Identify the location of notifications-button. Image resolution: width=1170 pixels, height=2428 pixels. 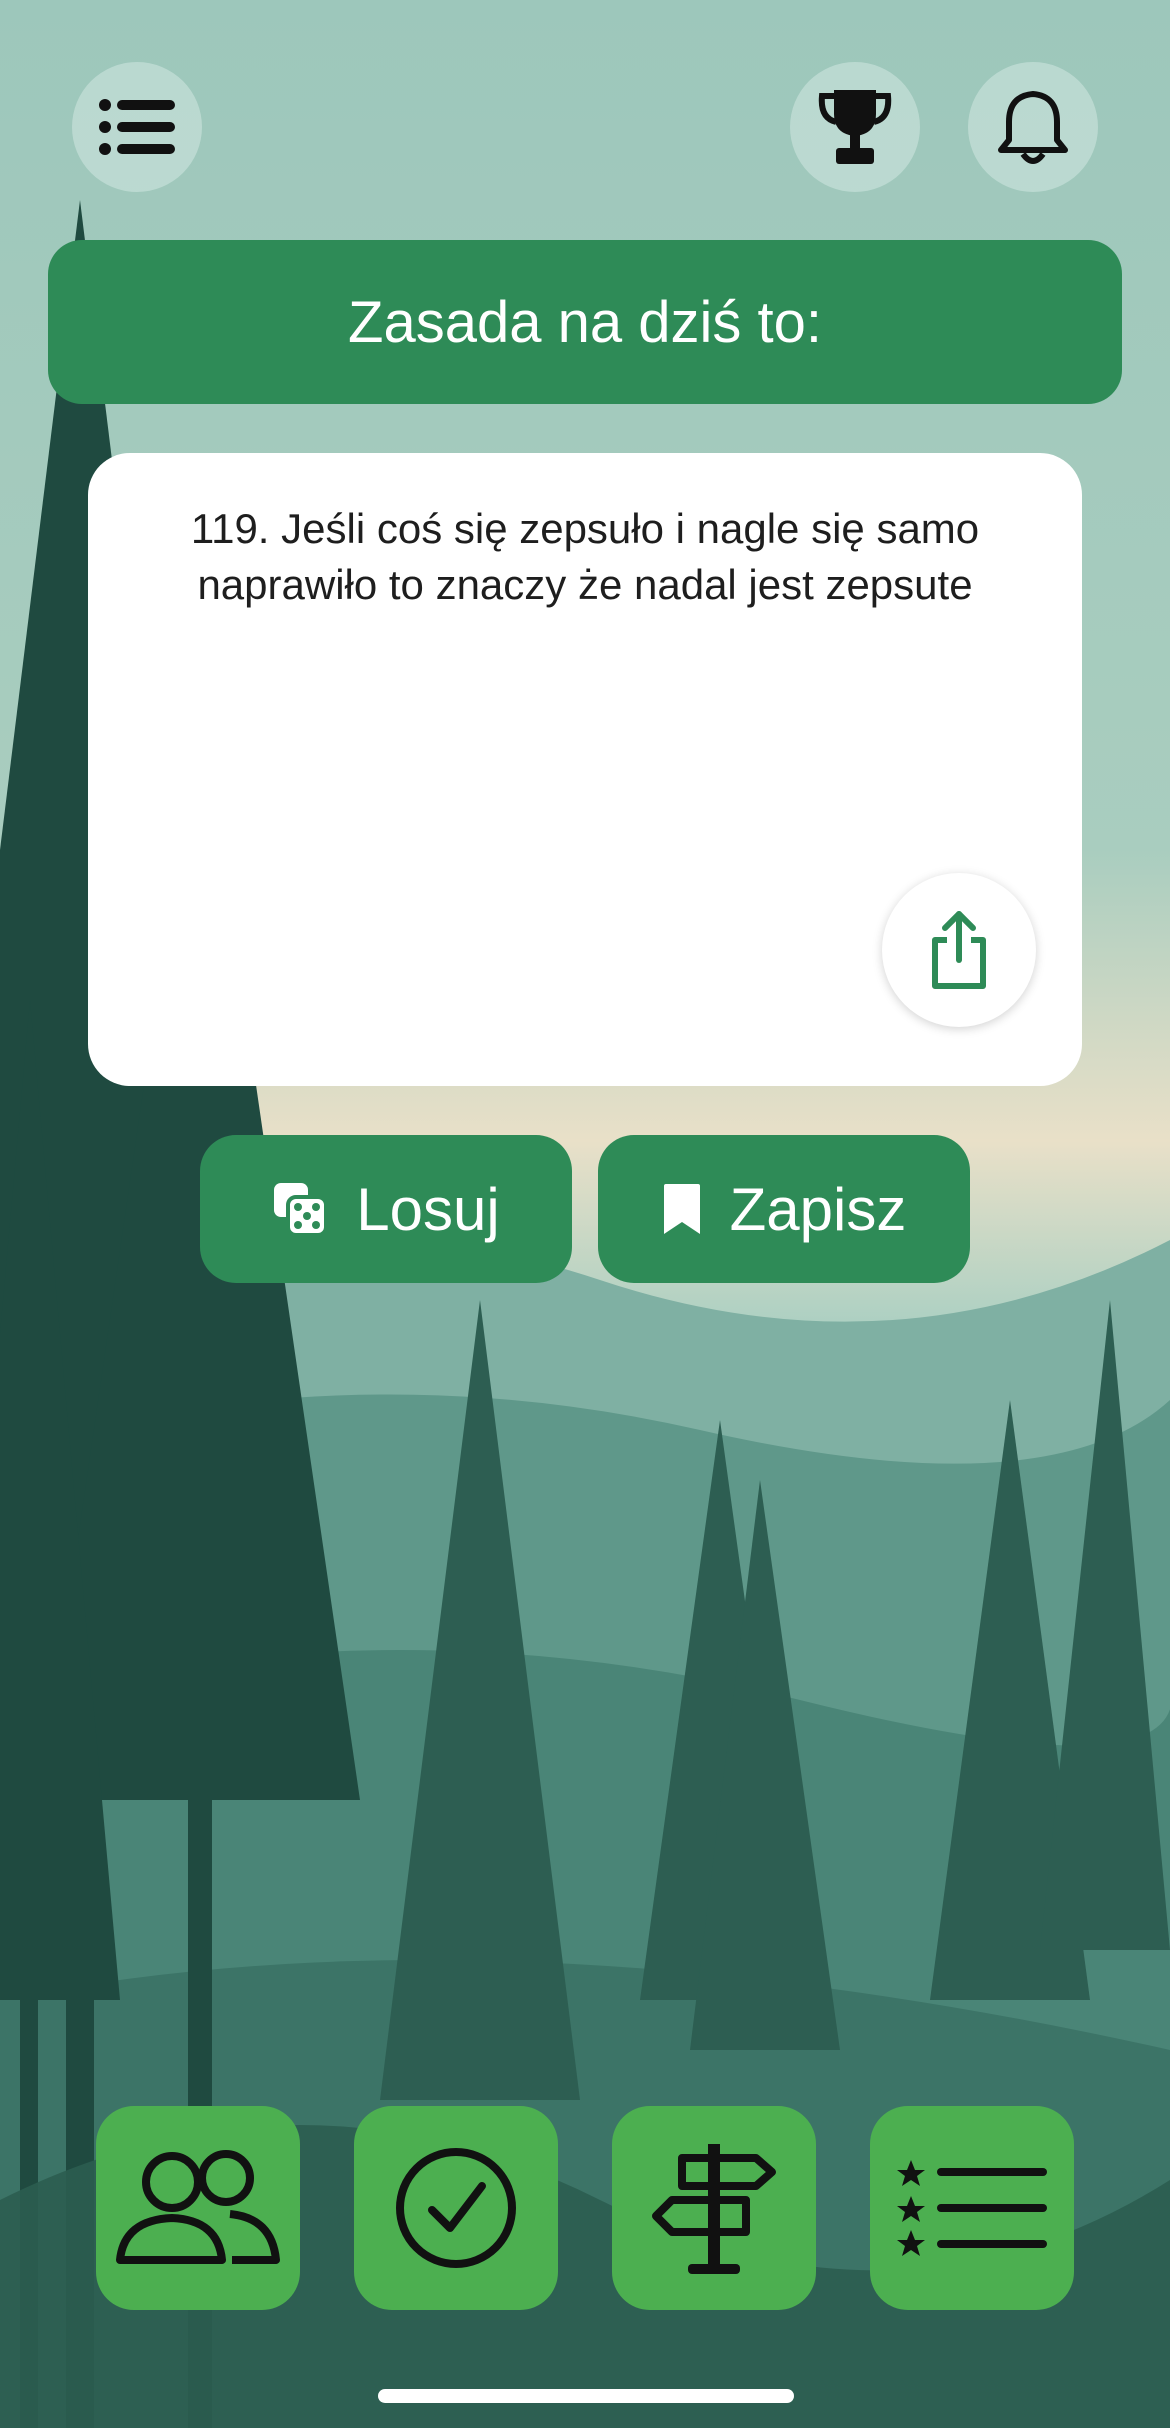
(1033, 127).